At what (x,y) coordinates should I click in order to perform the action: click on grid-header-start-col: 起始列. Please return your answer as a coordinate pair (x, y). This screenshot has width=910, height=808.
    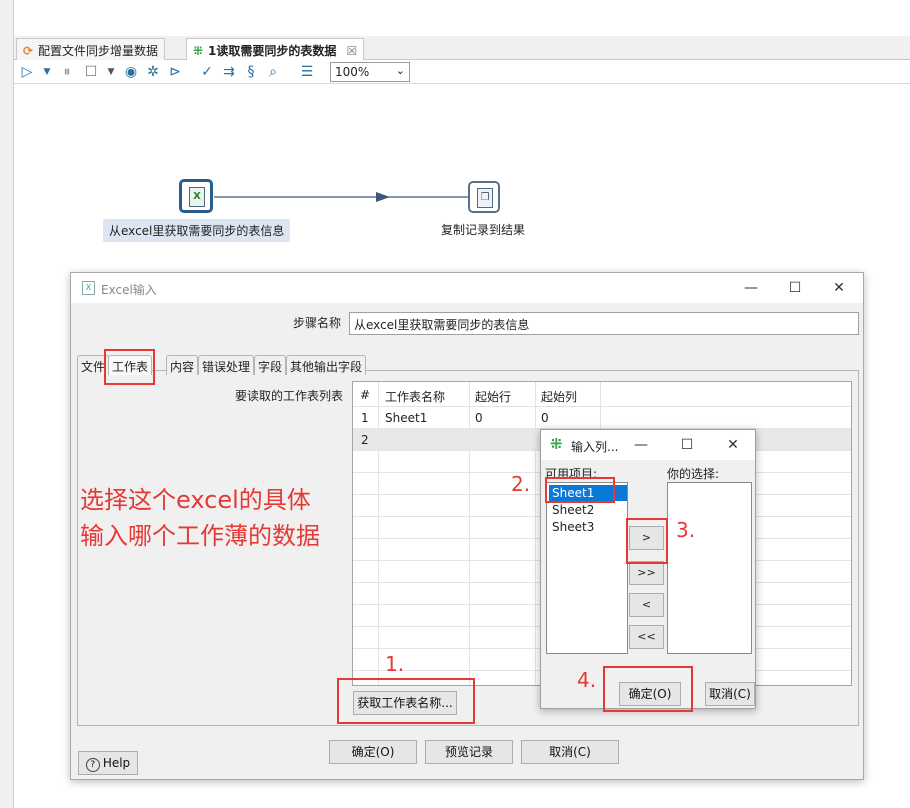
    Looking at the image, I should click on (559, 395).